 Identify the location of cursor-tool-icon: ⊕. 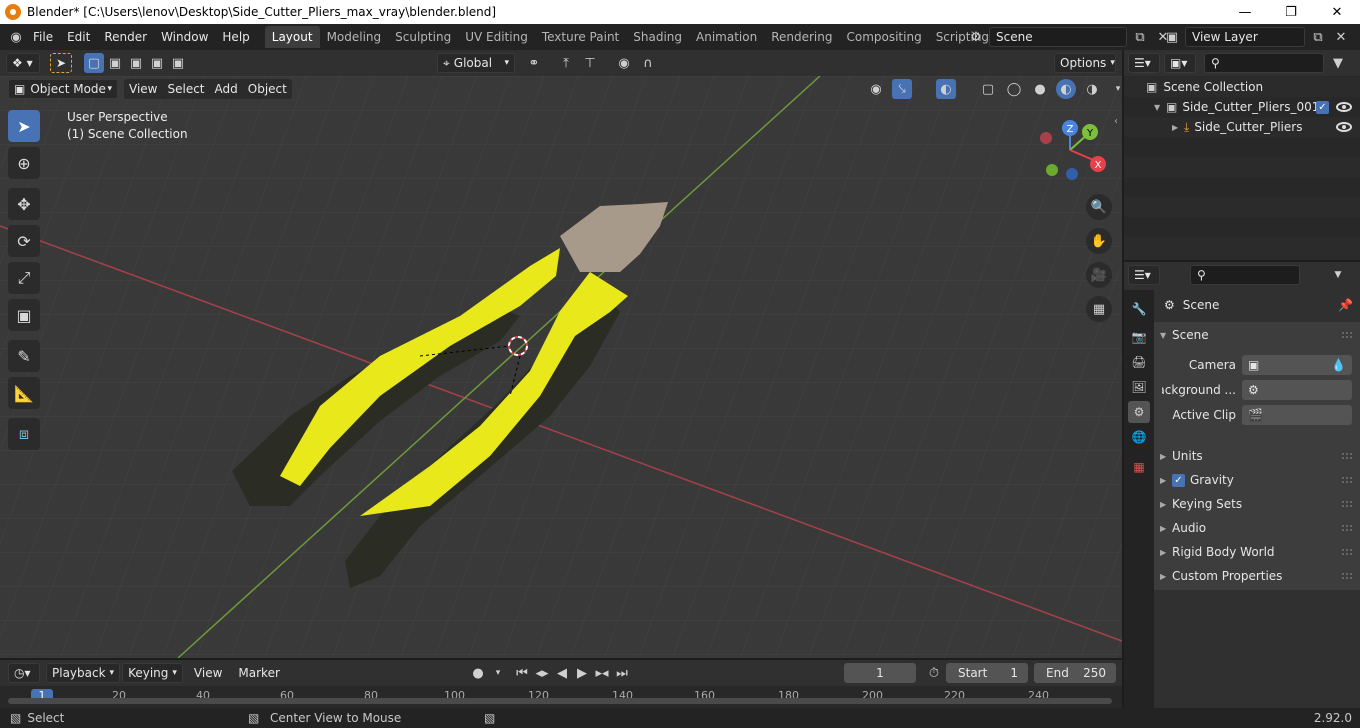
(24, 163).